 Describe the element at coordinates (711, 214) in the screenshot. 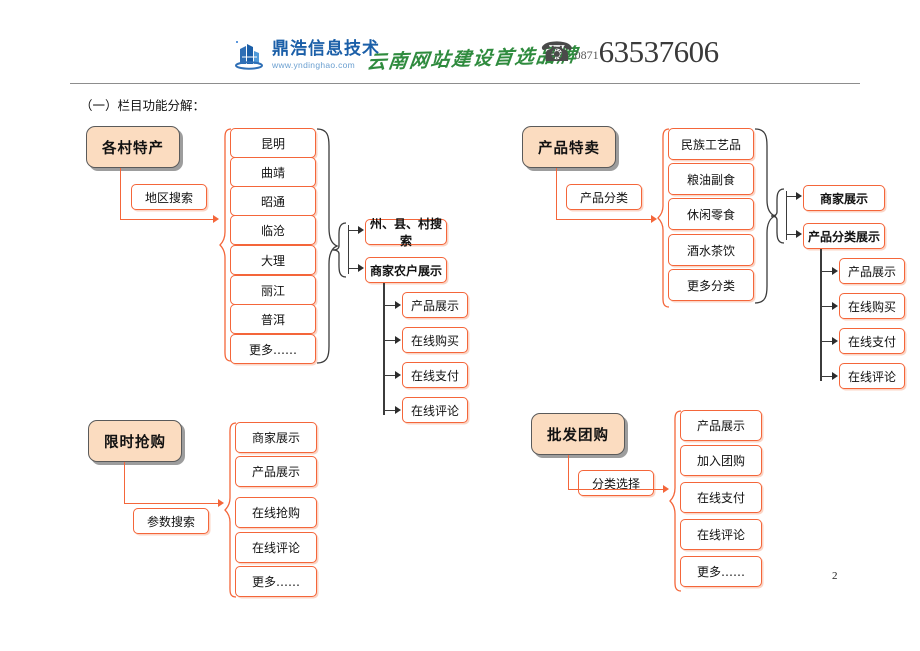

I see `list-item: 休闲零食` at that location.